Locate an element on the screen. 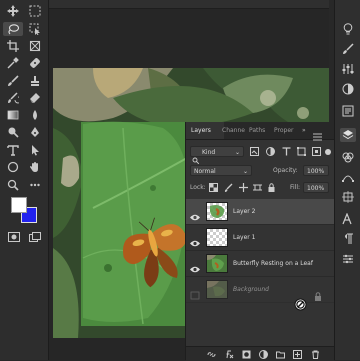  healing-brush-tool-icon is located at coordinates (35, 63).